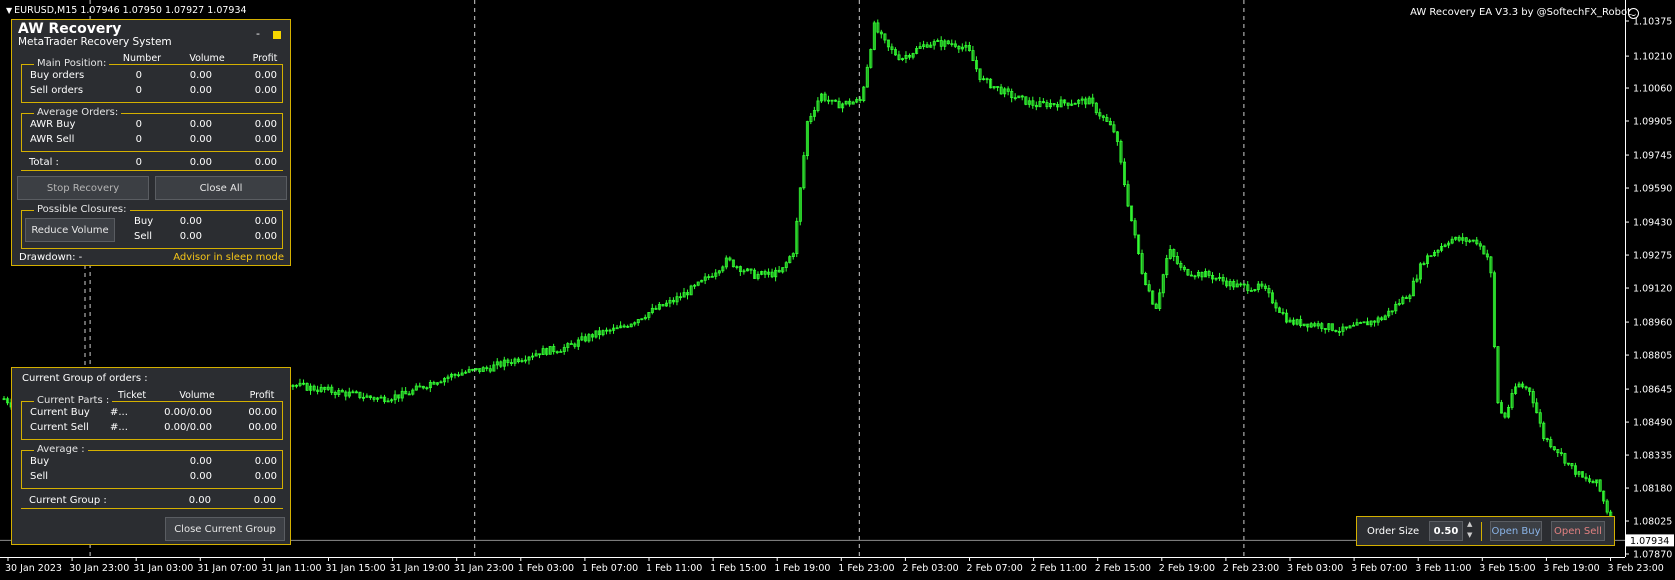 This screenshot has width=1675, height=580. Describe the element at coordinates (1652, 555) in the screenshot. I see `price-tick-label: 1.07870` at that location.